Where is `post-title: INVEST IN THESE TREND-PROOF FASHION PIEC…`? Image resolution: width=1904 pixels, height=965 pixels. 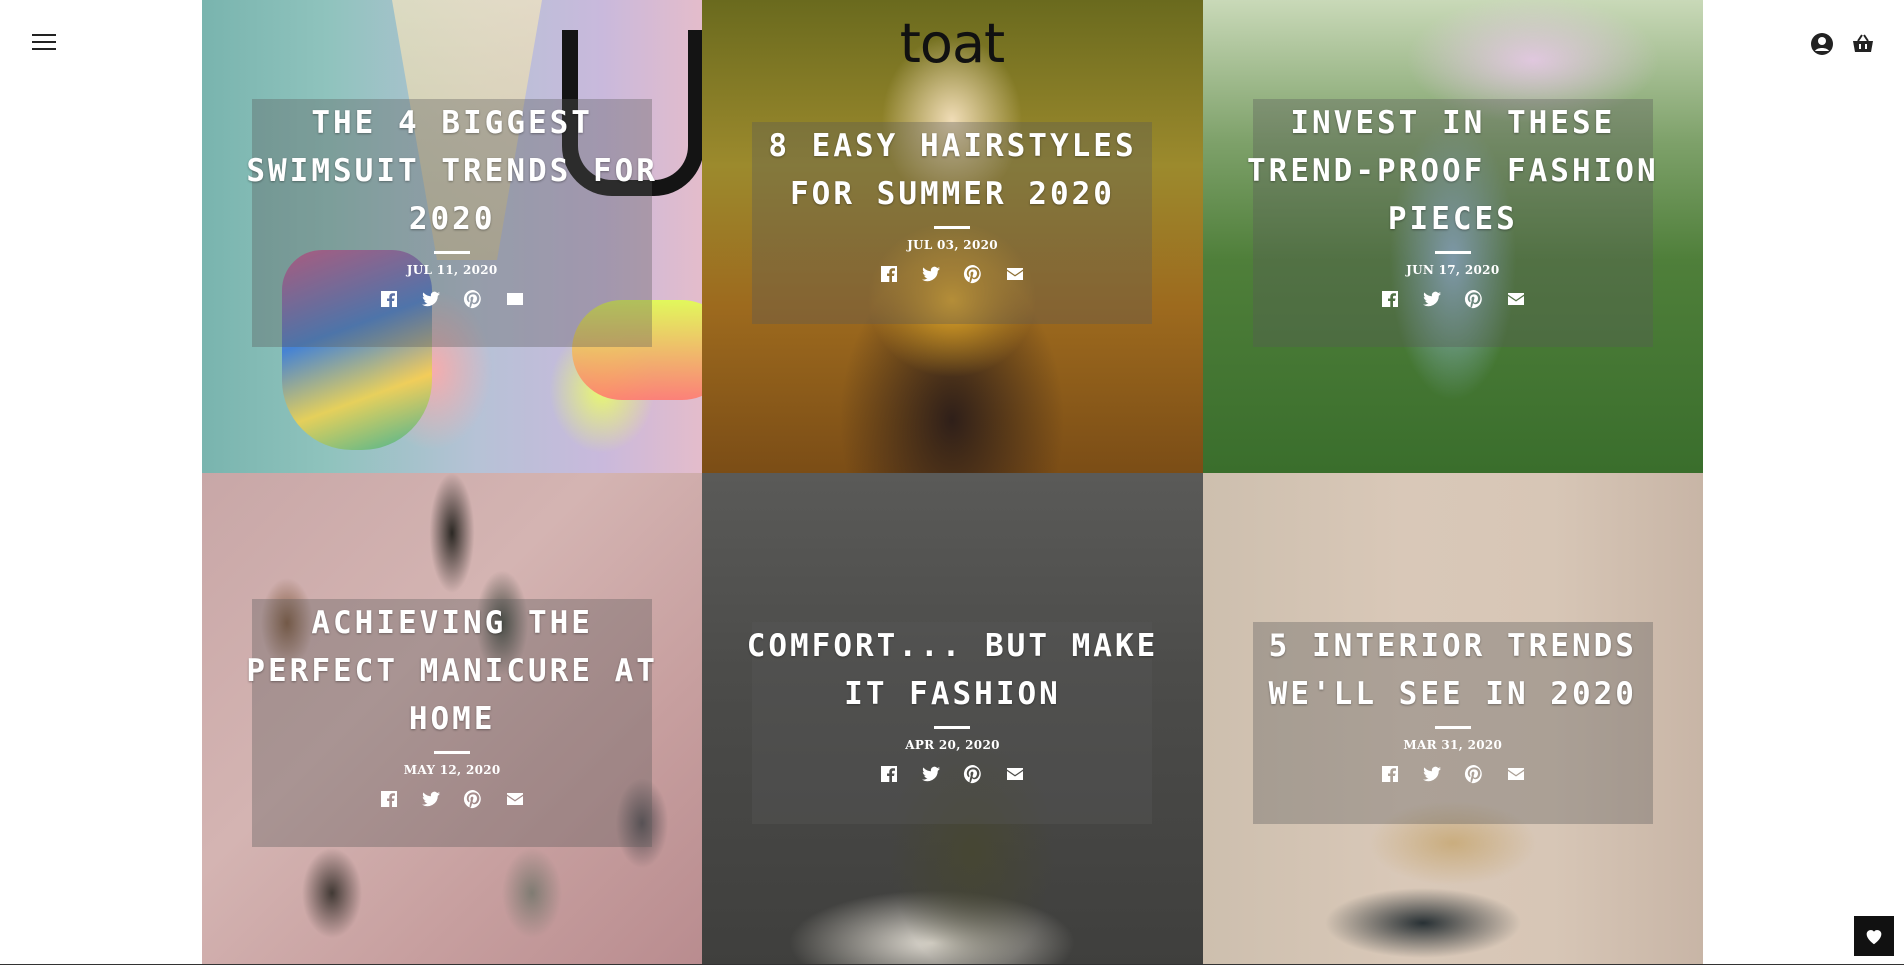
post-title: INVEST IN THESE TREND-PROOF FASHION PIEC… is located at coordinates (1453, 171).